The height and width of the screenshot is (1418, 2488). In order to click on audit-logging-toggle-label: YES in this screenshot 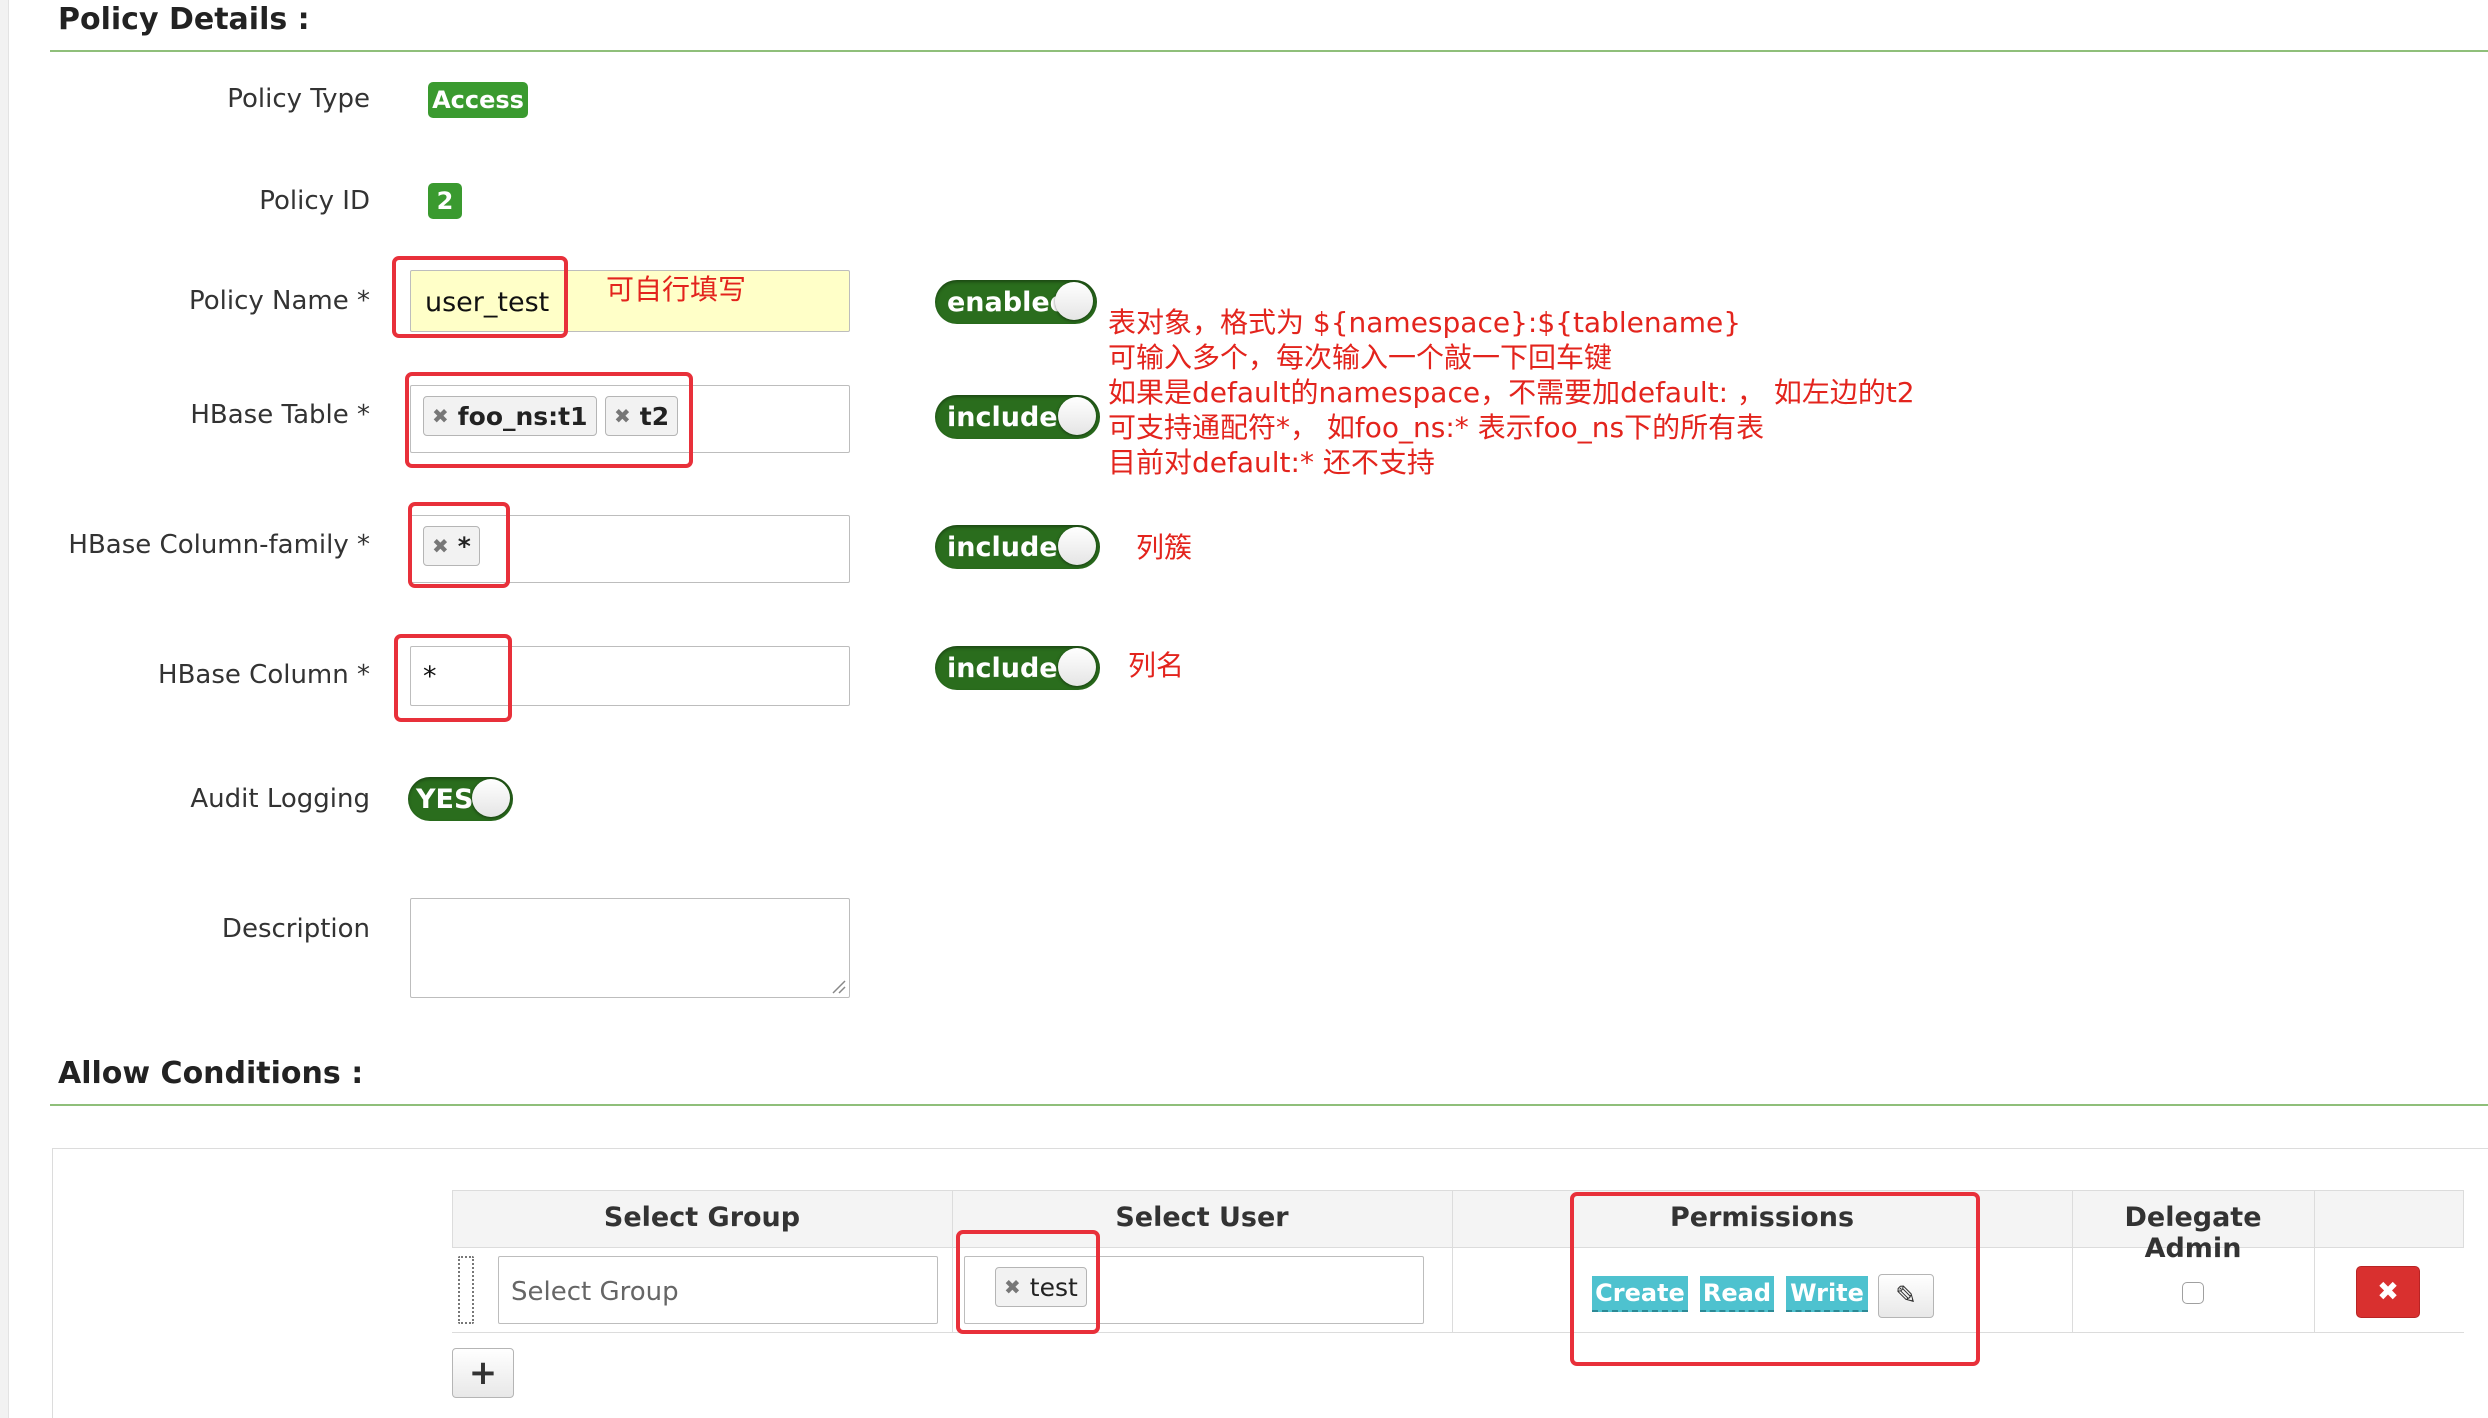, I will do `click(445, 799)`.